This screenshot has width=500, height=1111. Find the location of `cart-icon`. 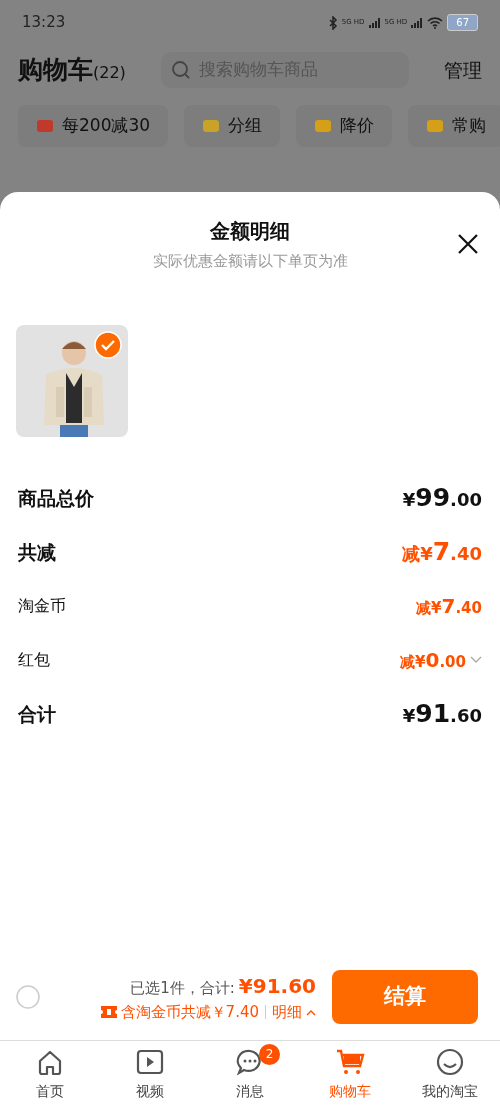

cart-icon is located at coordinates (350, 1062).